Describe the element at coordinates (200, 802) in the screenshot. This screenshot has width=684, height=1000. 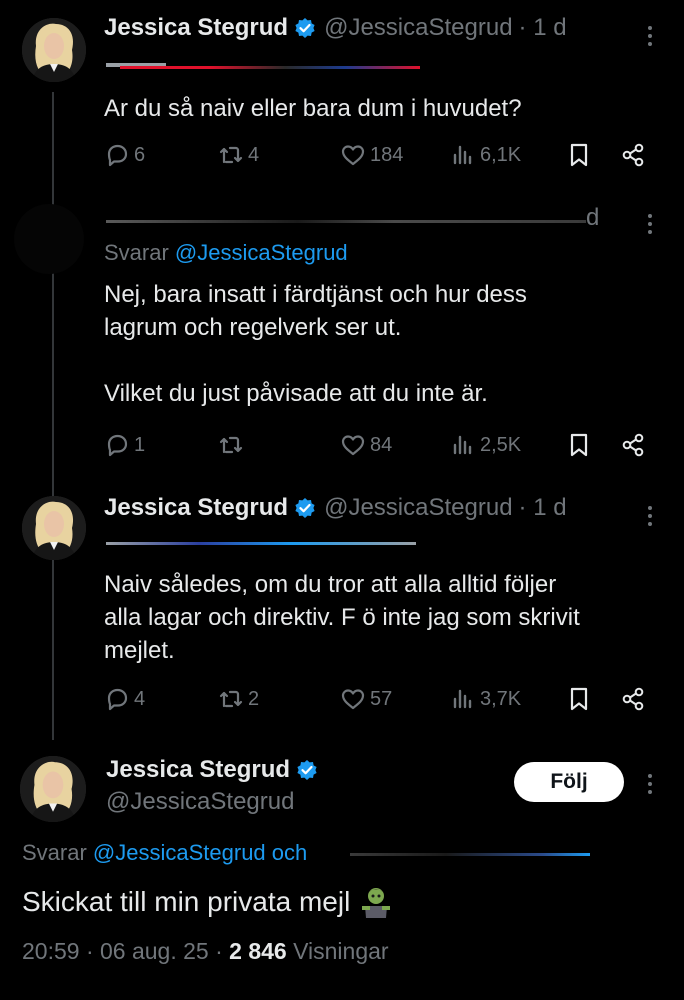
I see `main-author-handle: @JessicaStegrud` at that location.